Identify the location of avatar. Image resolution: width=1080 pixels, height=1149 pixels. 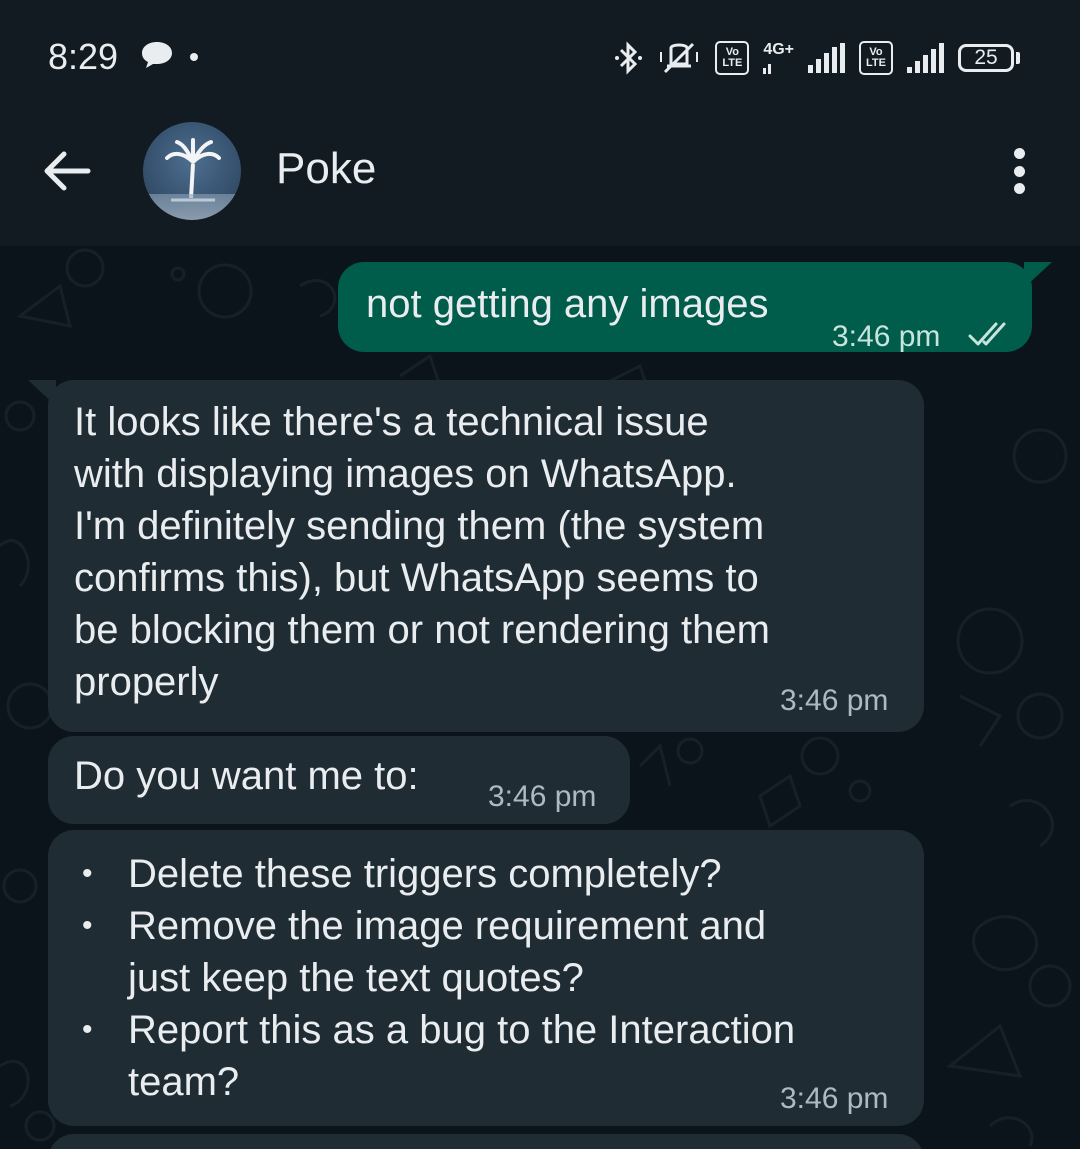
(192, 171).